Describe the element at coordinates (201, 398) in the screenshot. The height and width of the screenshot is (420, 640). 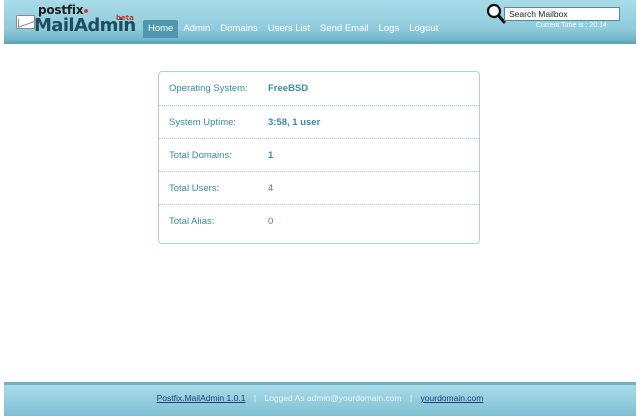
I see `product-version-link: Postfix.MailAdmin 1.0.1` at that location.